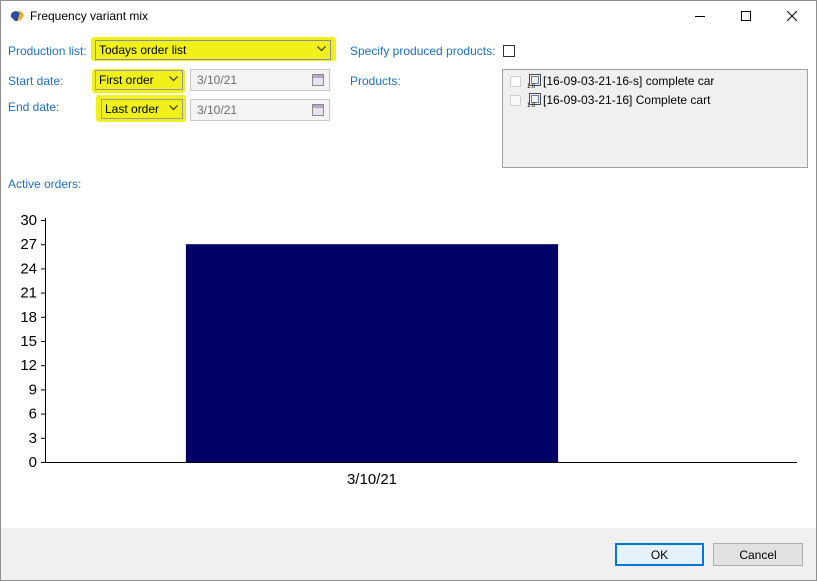  What do you see at coordinates (33, 438) in the screenshot?
I see `y-tick-label: 3` at bounding box center [33, 438].